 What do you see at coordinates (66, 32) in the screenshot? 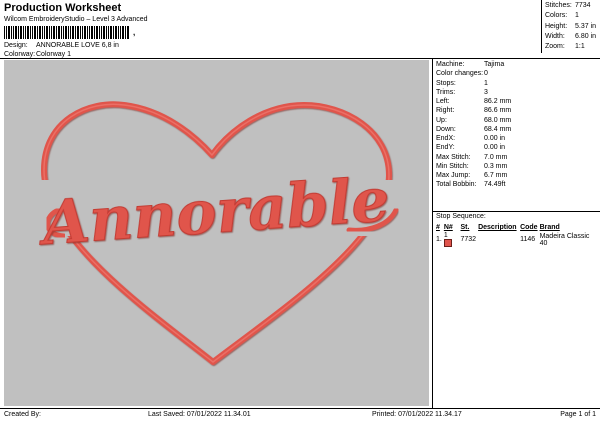
I see `barcode` at bounding box center [66, 32].